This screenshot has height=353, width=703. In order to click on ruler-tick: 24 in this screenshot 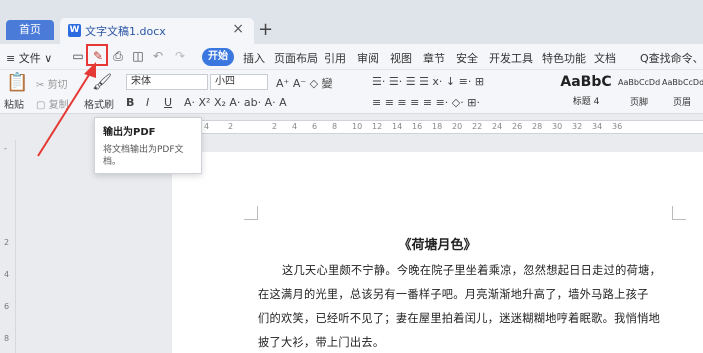, I will do `click(497, 126)`.